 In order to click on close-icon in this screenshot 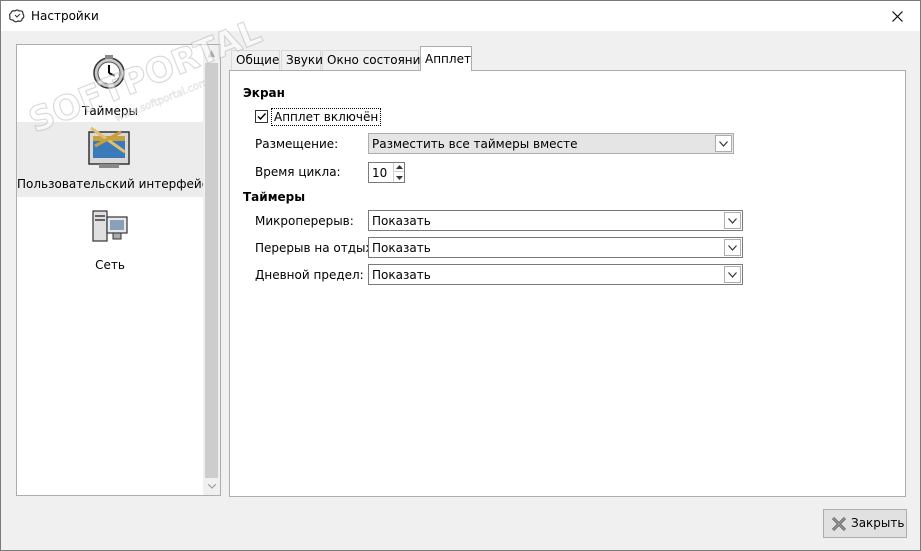, I will do `click(897, 16)`.